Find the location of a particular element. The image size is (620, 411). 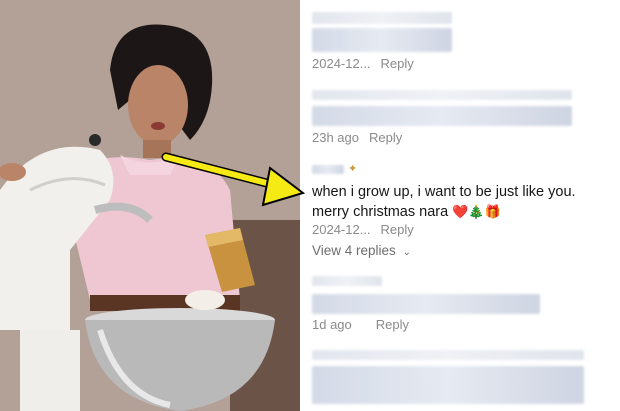

comment-2-username-blur is located at coordinates (442, 95).